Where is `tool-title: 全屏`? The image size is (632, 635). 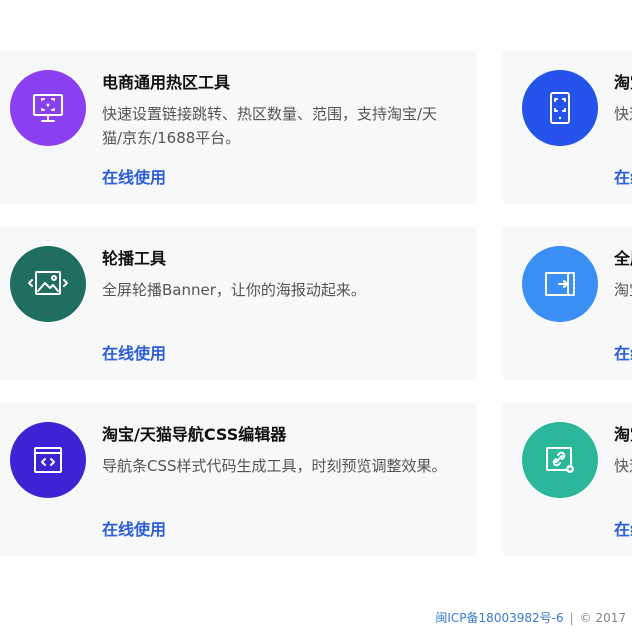
tool-title: 全屏 is located at coordinates (623, 258).